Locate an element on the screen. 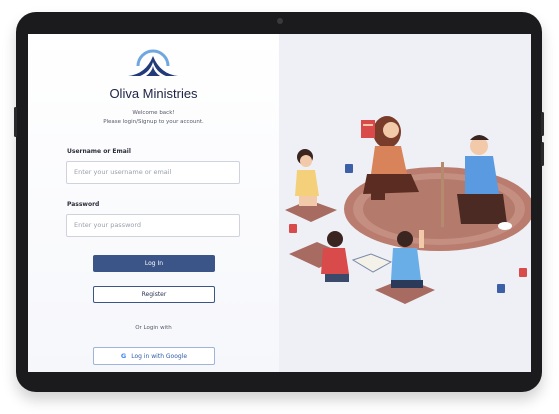 The image size is (559, 414). welcome-line: Welcome back! is located at coordinates (153, 113).